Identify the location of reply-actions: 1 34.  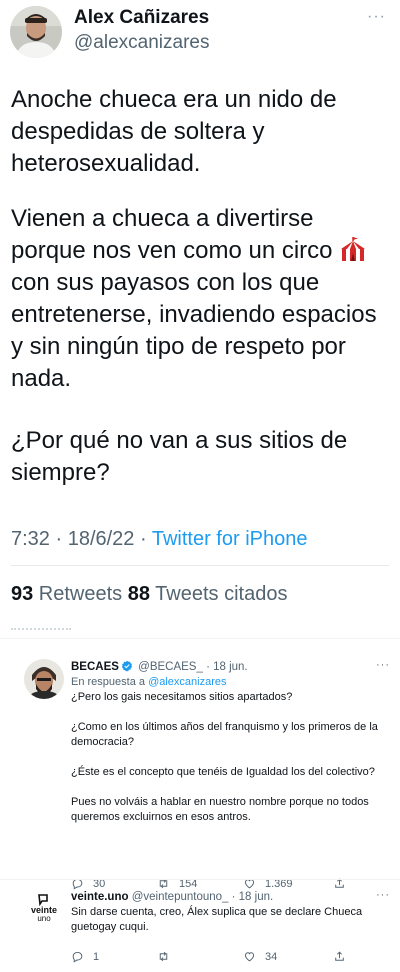
(231, 959).